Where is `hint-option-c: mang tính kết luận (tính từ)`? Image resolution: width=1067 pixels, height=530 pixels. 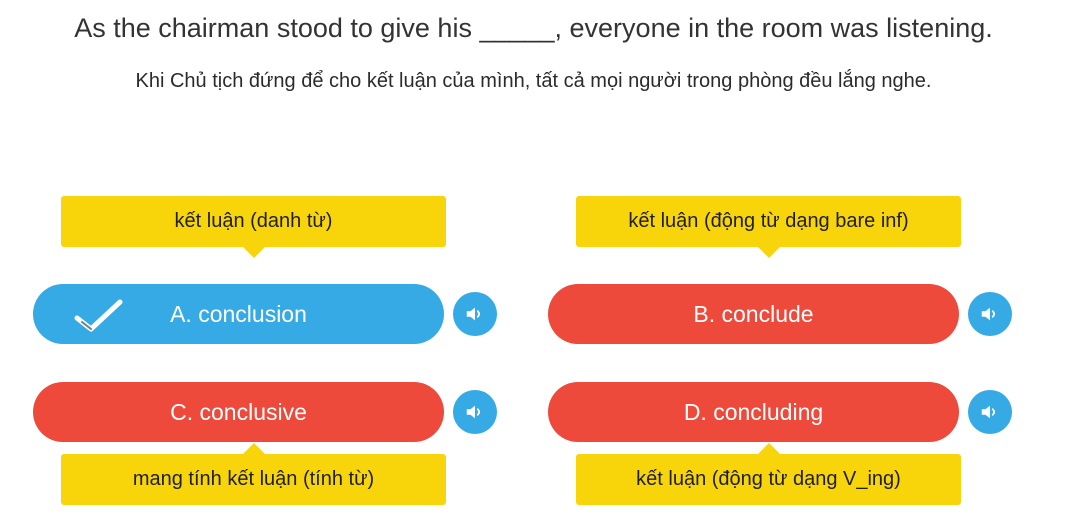 hint-option-c: mang tính kết luận (tính từ) is located at coordinates (253, 474).